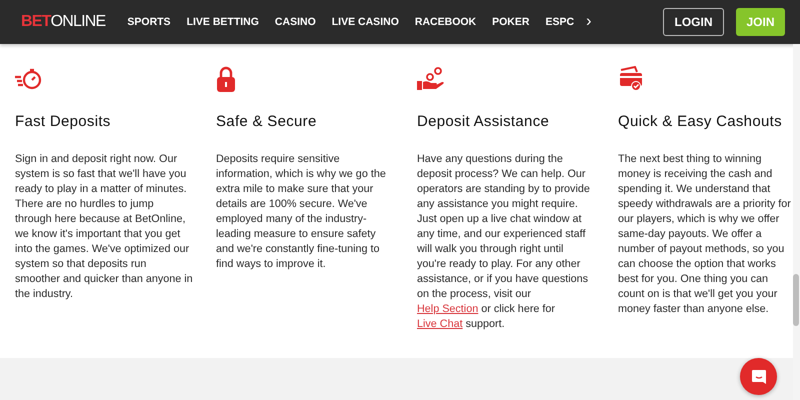  I want to click on nav-link: POKER, so click(511, 22).